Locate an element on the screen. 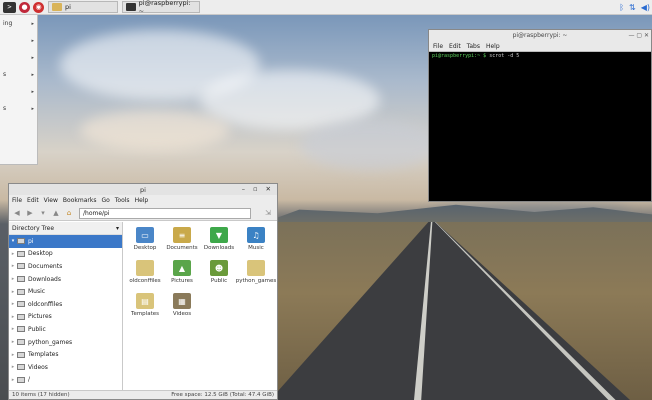 The width and height of the screenshot is (652, 400). tree-node: ▸ Public is located at coordinates (65, 329).